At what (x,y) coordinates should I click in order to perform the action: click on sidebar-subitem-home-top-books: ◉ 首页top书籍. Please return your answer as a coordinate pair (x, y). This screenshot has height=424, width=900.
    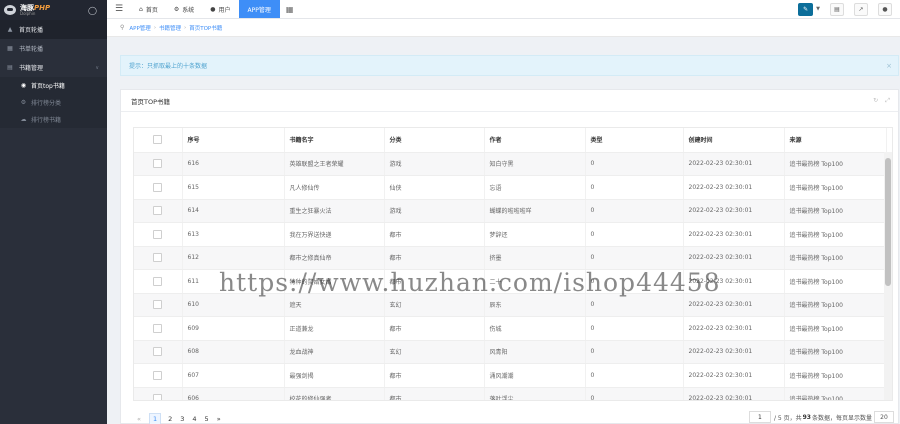
    Looking at the image, I should click on (53, 85).